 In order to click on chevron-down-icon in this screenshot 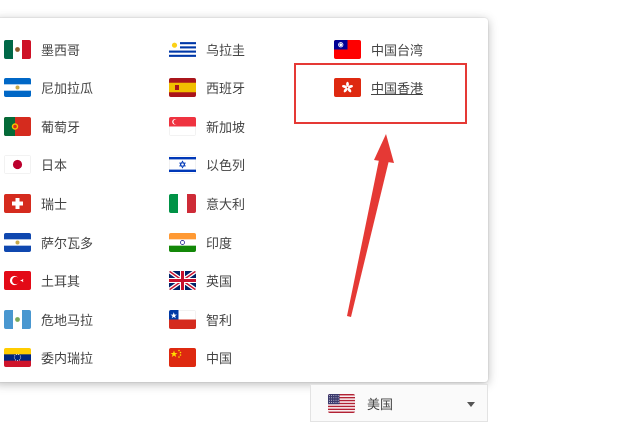, I will do `click(471, 404)`.